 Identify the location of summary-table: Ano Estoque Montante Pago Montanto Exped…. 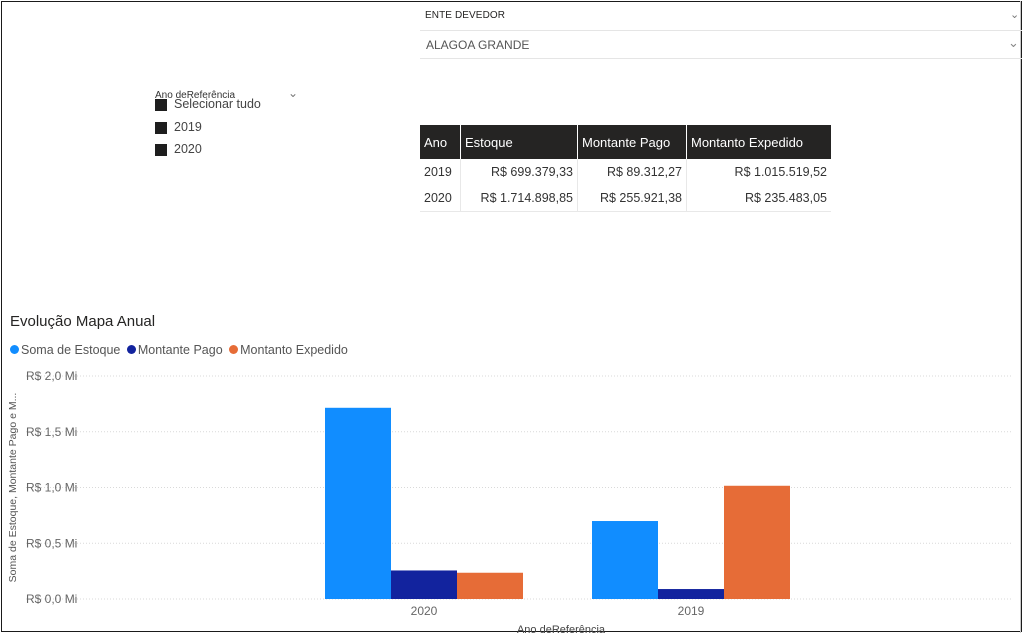
(625, 168).